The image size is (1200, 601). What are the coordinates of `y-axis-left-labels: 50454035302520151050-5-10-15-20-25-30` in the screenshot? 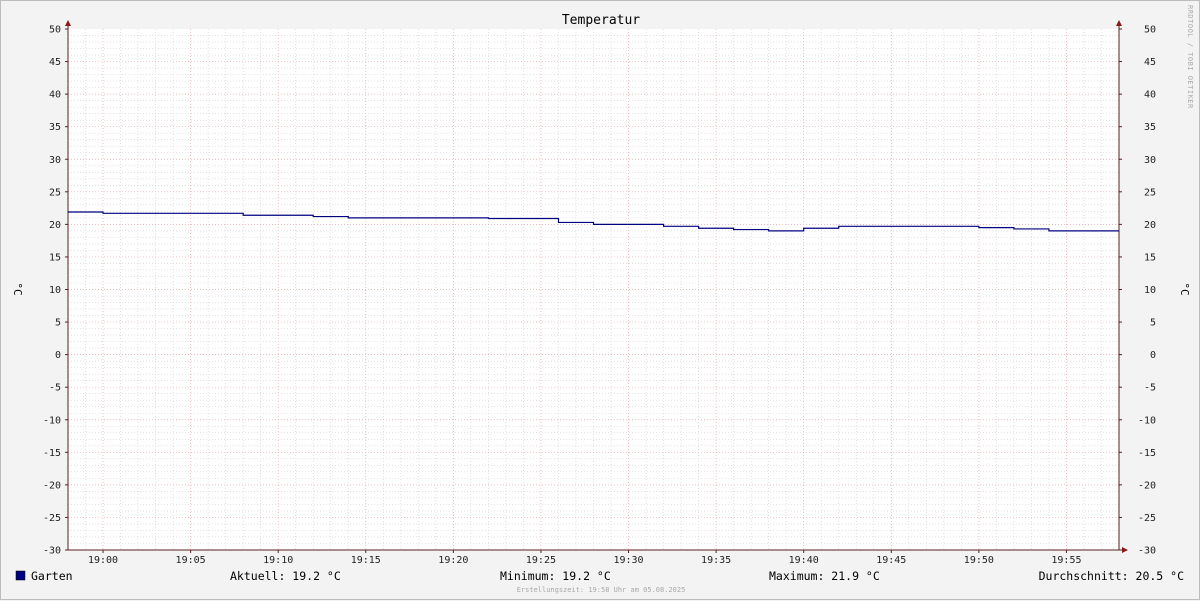 It's located at (52, 291).